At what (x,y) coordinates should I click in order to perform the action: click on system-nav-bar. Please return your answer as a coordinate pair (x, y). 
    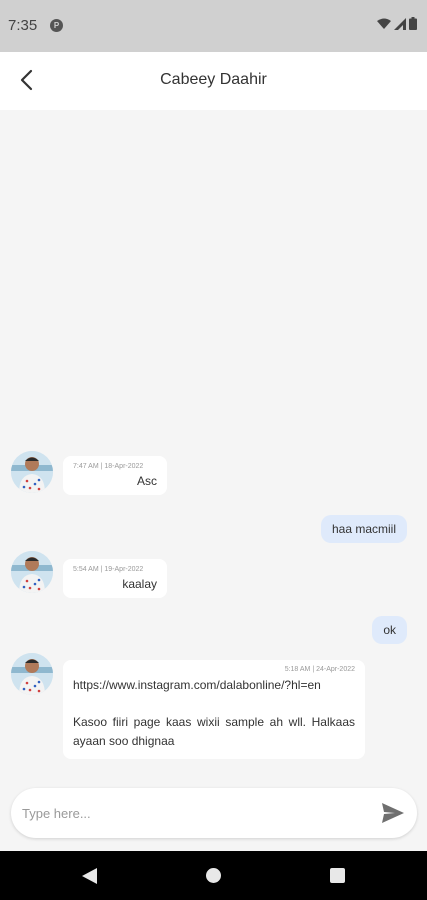
    Looking at the image, I should click on (213, 875).